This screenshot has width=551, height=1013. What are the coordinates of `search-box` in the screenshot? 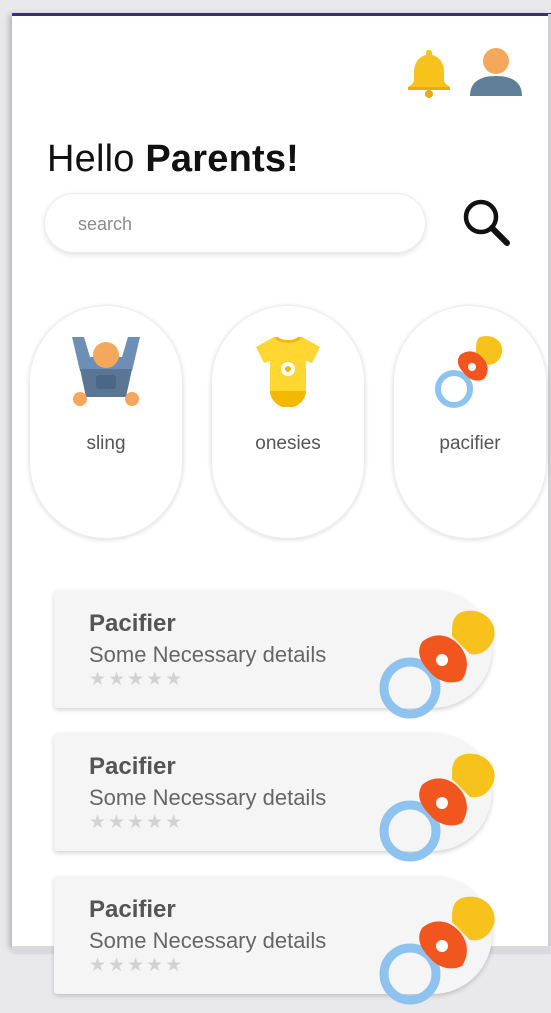 It's located at (235, 223).